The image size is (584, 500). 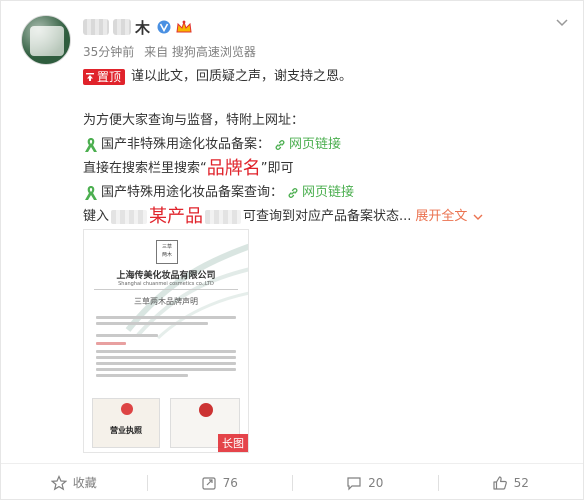 What do you see at coordinates (365, 482) in the screenshot?
I see `comment-button: 20` at bounding box center [365, 482].